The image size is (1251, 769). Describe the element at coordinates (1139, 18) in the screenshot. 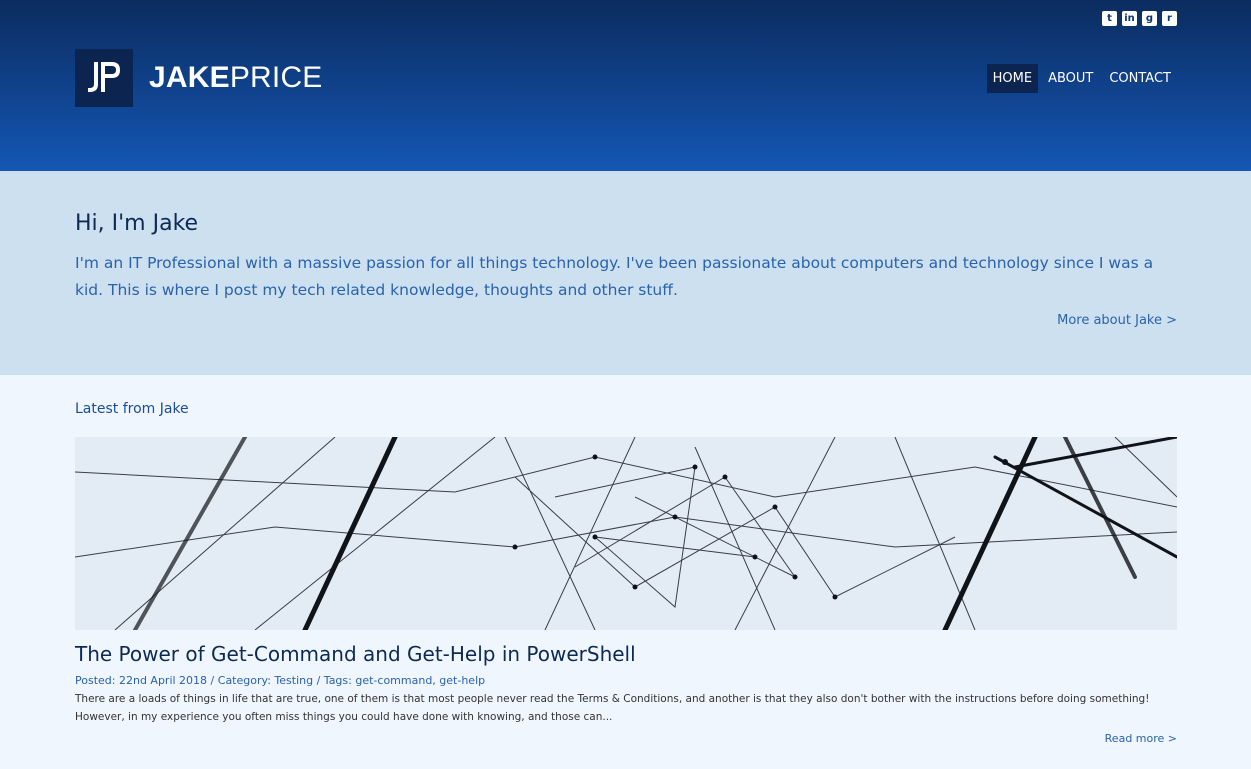

I see `social-links: t in g r` at that location.